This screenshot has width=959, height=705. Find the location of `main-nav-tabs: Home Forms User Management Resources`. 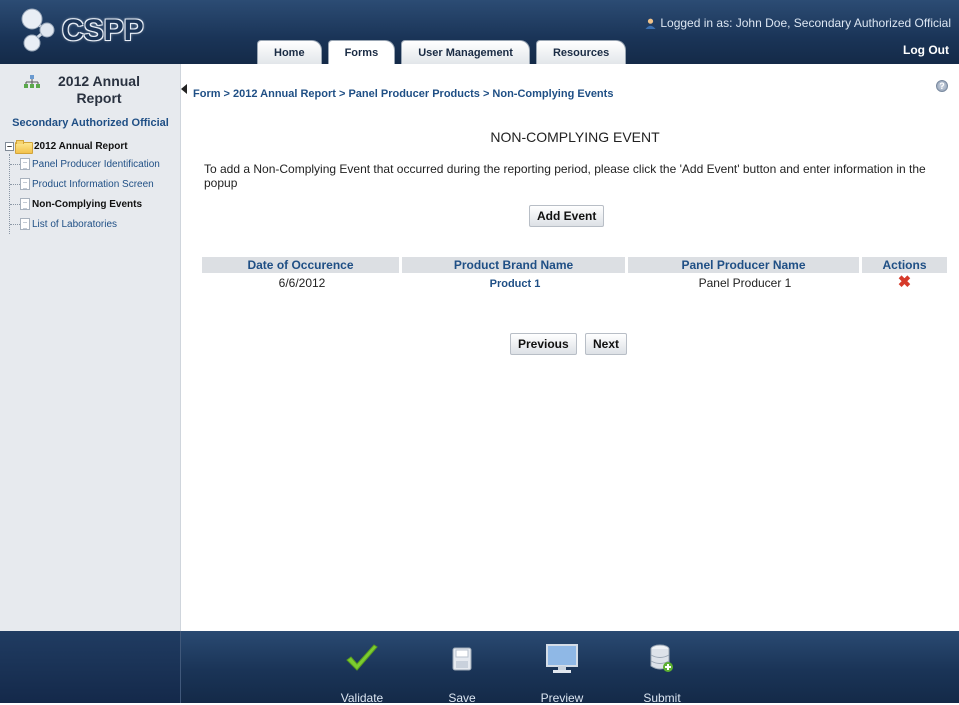

main-nav-tabs: Home Forms User Management Resources is located at coordinates (444, 52).